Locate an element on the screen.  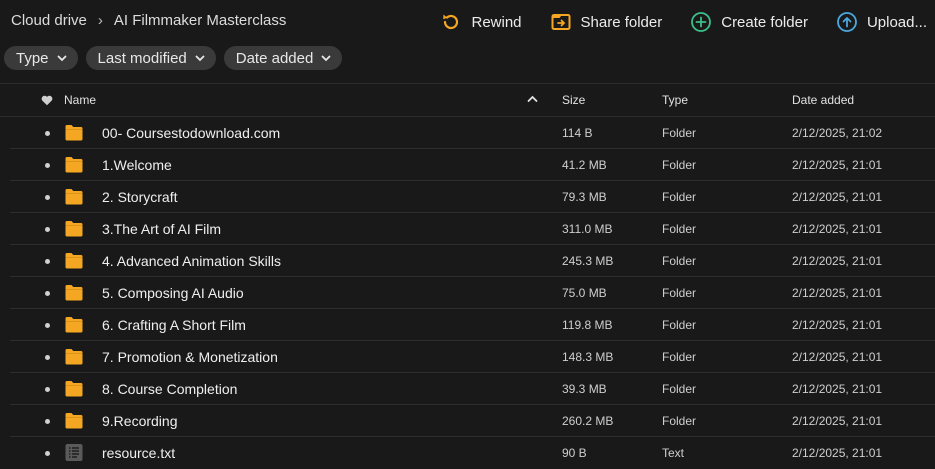
row-size: 39.3 MB is located at coordinates (584, 389).